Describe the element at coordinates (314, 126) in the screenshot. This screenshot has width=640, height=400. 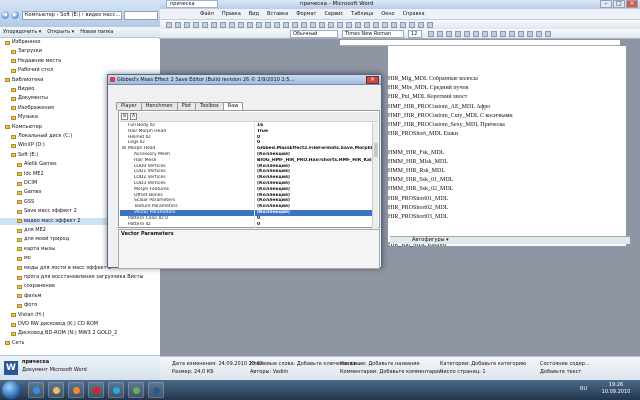
I see `property-value: 16` at that location.